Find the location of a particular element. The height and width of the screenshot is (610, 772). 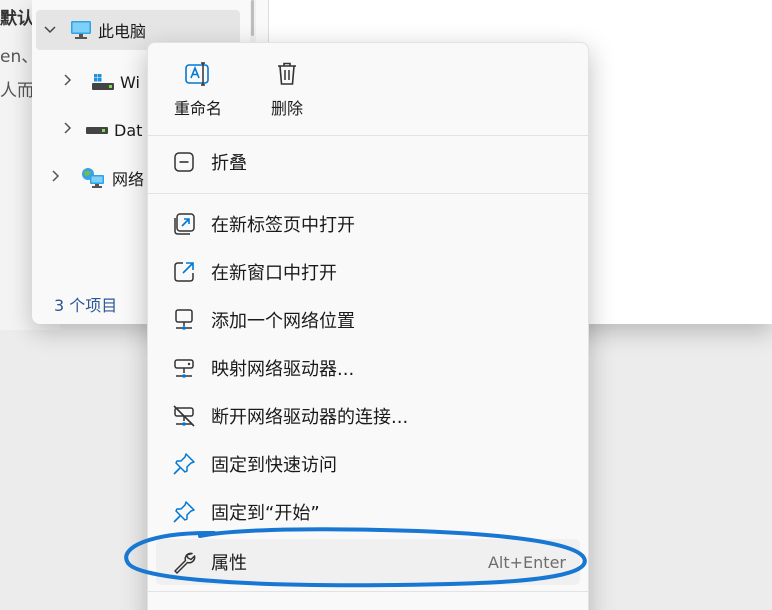

menu-item-properties: 属性 Alt+Enter is located at coordinates (368, 562).